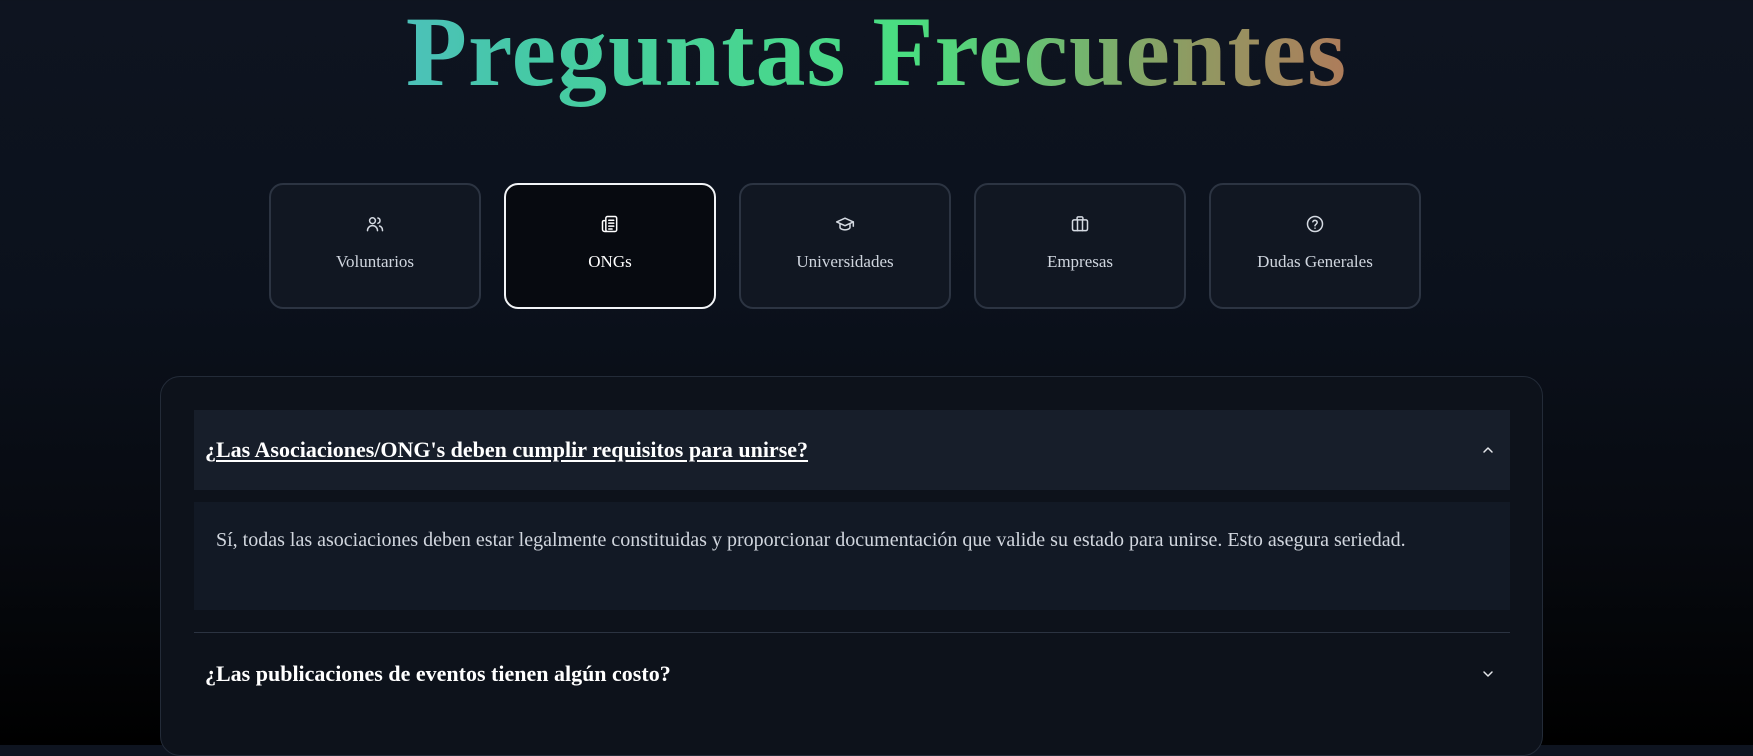 The image size is (1753, 756). I want to click on tab-label: ONGs, so click(610, 261).